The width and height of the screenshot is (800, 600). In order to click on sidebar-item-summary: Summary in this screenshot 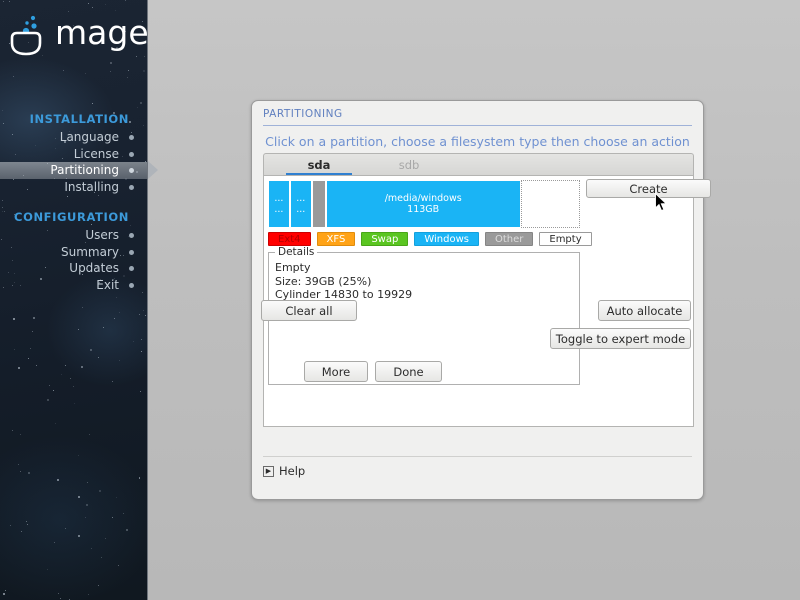, I will do `click(73, 252)`.